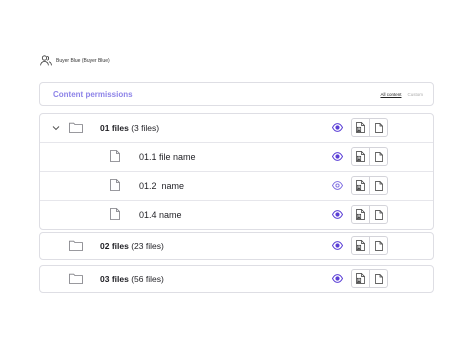  I want to click on folder-row: 03 files (56 files), so click(236, 279).